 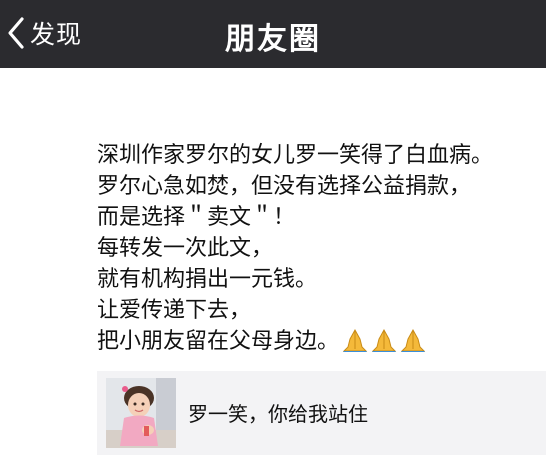 What do you see at coordinates (174, 310) in the screenshot?
I see `post-line: 让爱传递下去，` at bounding box center [174, 310].